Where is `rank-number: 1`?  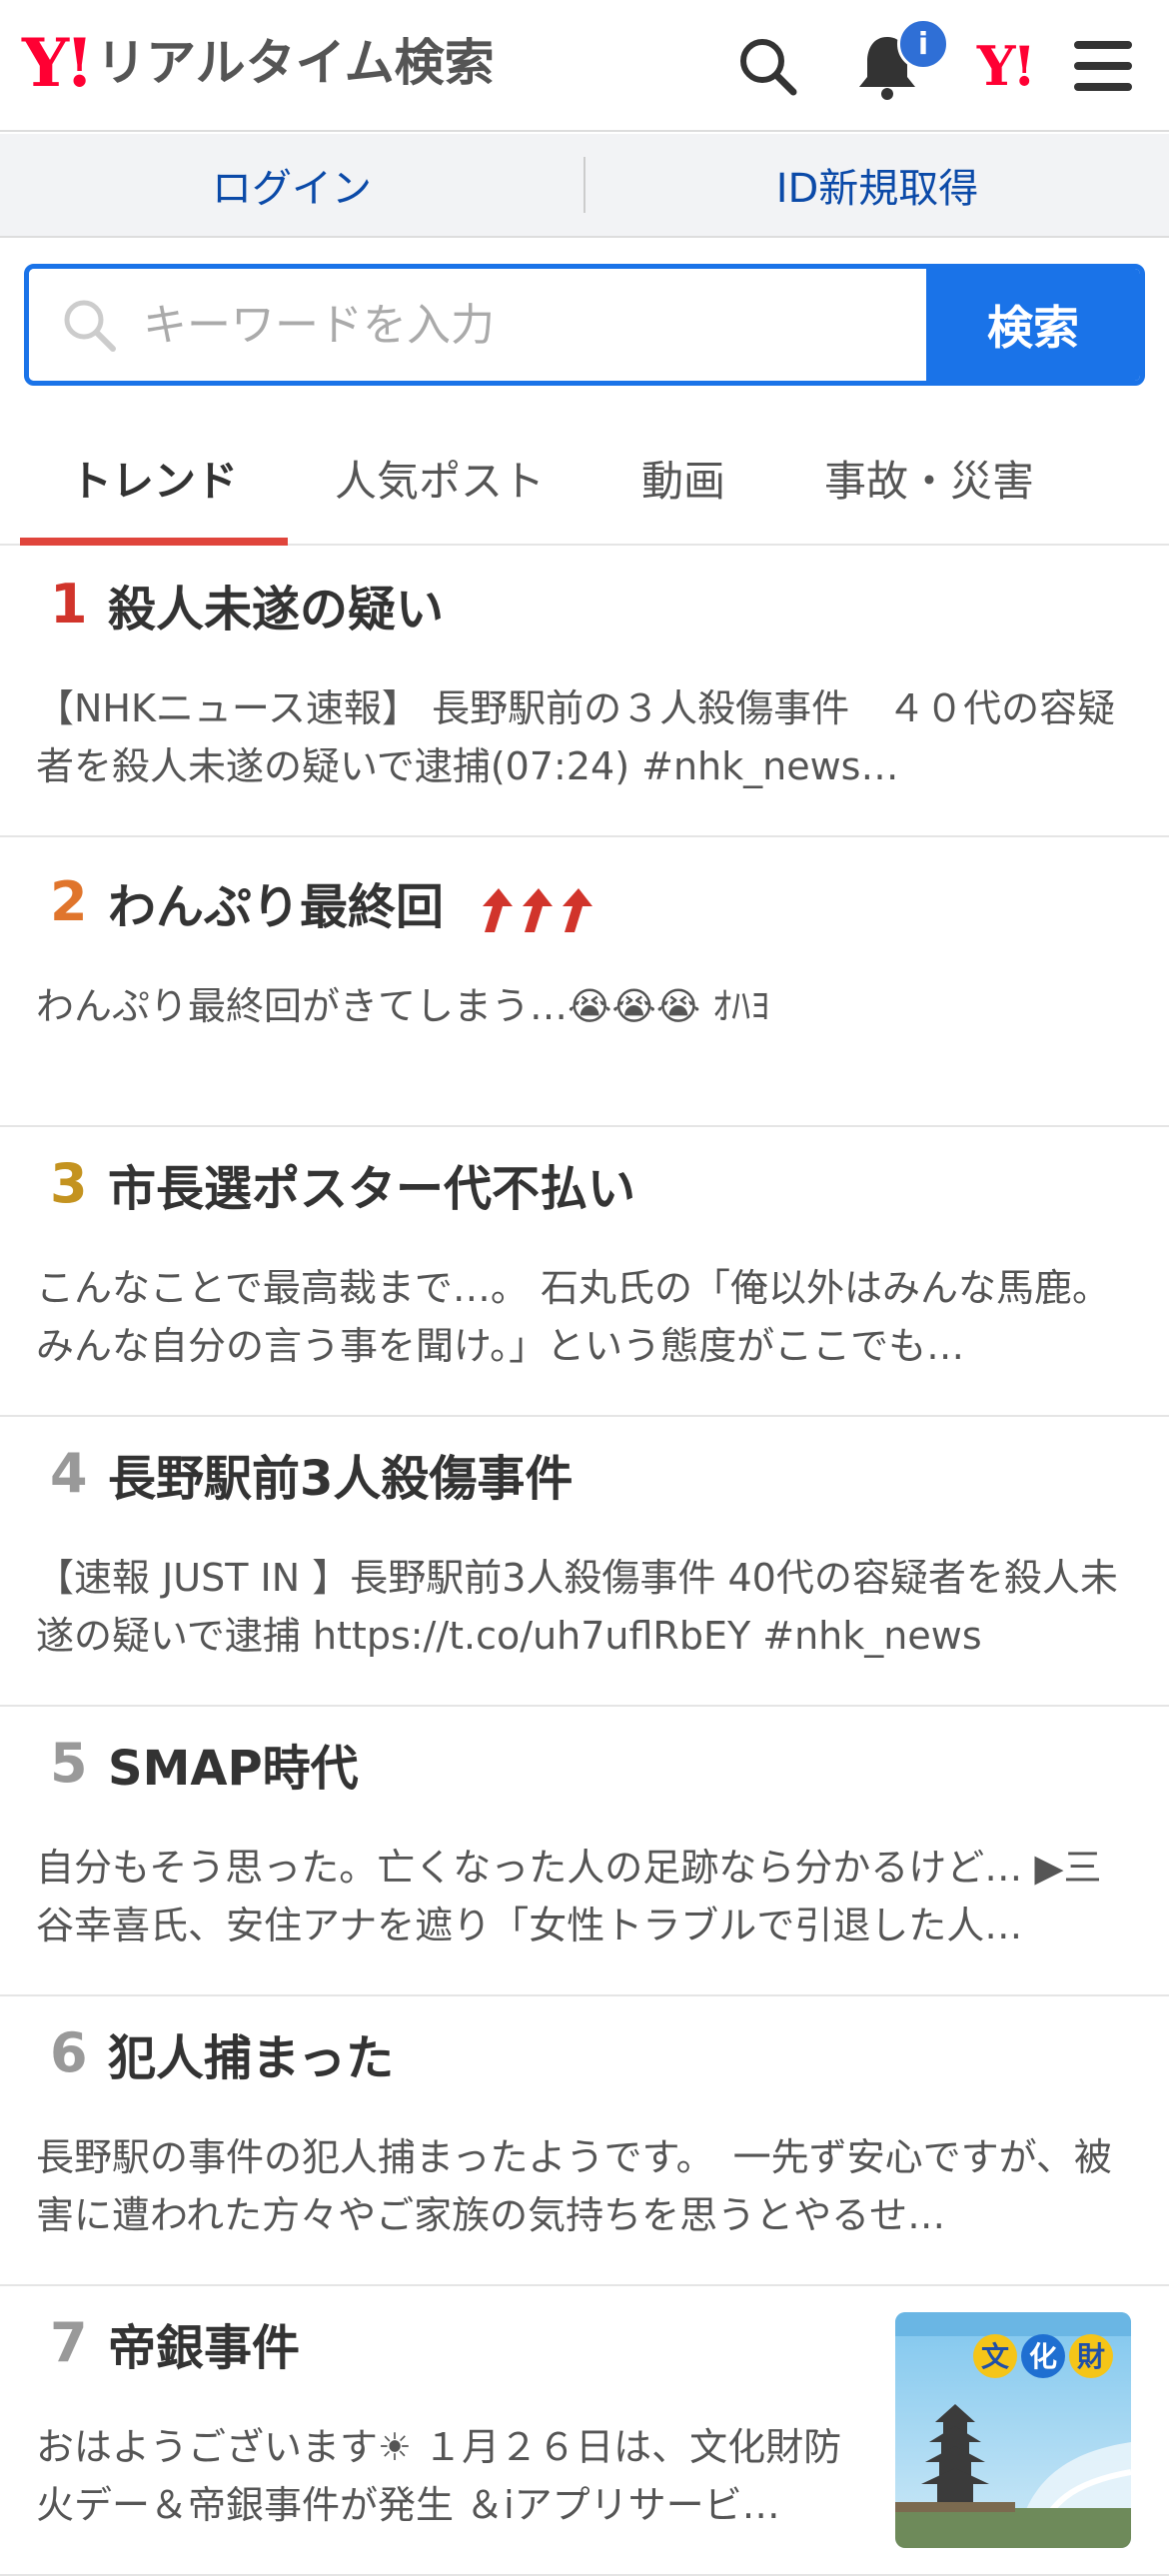 rank-number: 1 is located at coordinates (69, 604).